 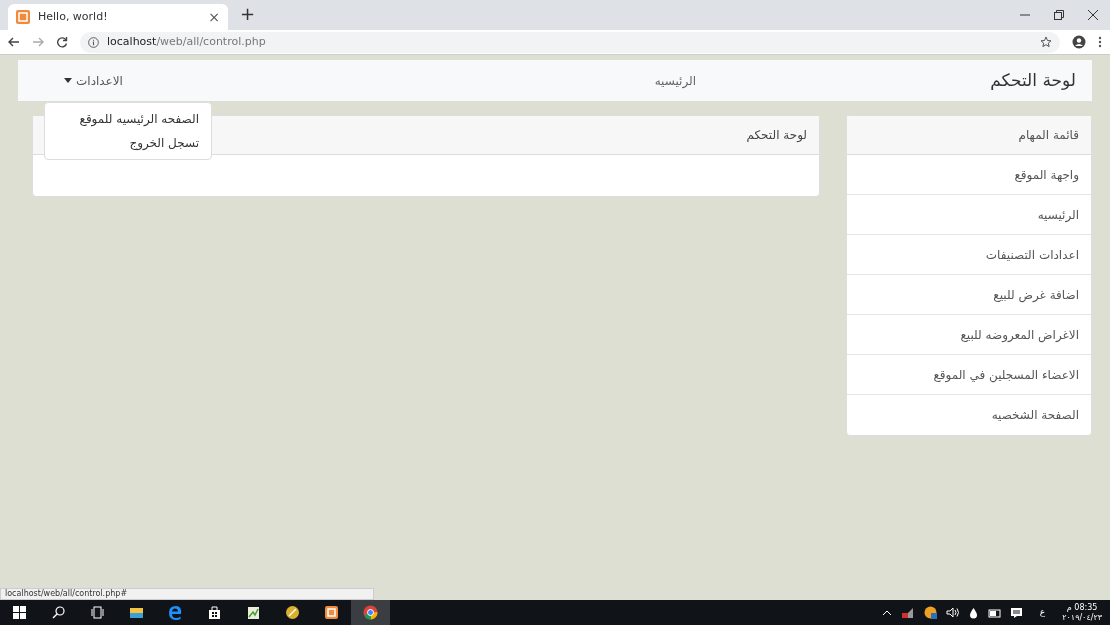 I want to click on menu-icon, so click(x=1100, y=42).